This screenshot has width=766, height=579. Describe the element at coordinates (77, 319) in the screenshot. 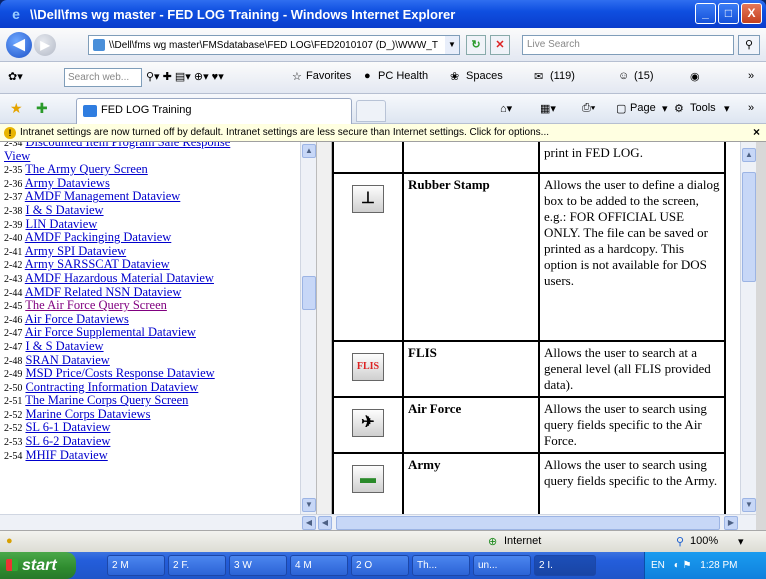

I see `toc-link: Air Force Dataviews` at that location.